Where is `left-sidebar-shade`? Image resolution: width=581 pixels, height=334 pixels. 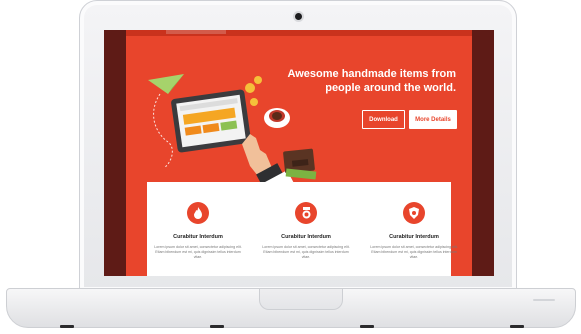
left-sidebar-shade is located at coordinates (115, 153).